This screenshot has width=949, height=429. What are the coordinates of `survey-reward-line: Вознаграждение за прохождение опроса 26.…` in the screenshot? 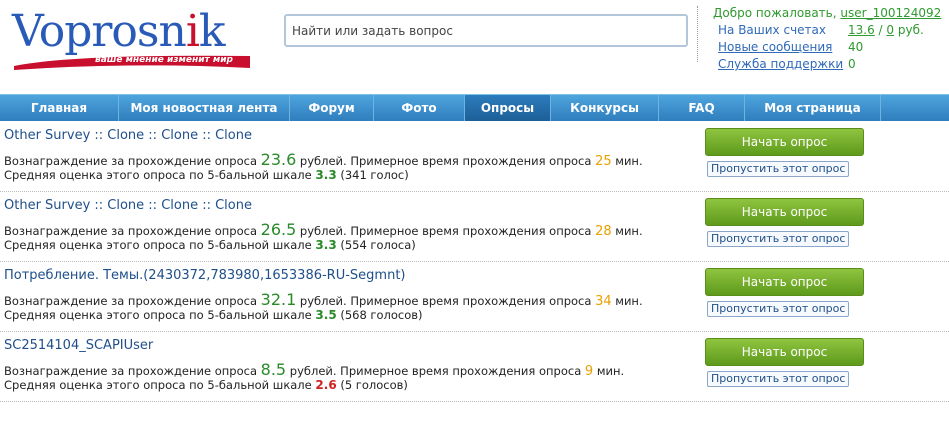 It's located at (323, 229).